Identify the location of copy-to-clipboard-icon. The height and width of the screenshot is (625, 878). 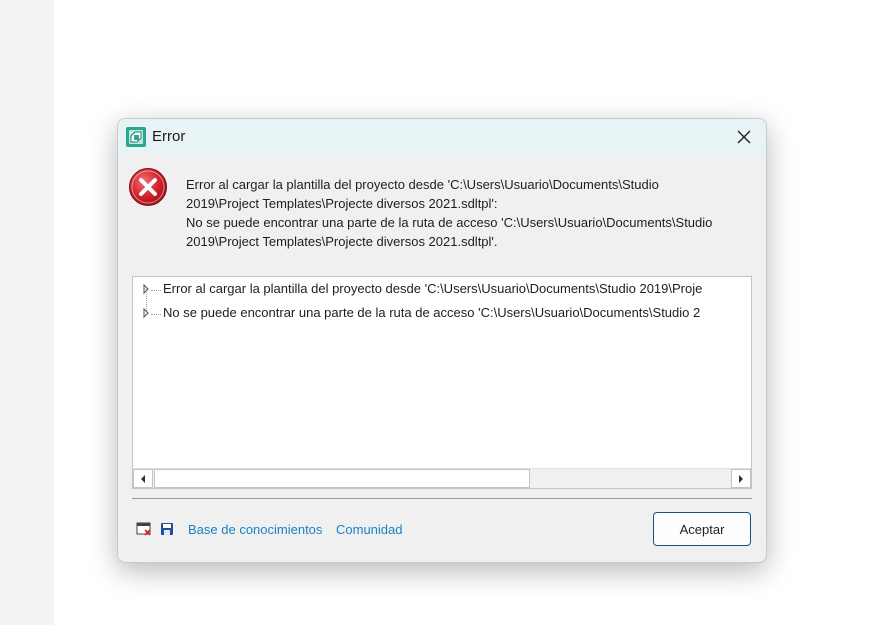
(144, 529).